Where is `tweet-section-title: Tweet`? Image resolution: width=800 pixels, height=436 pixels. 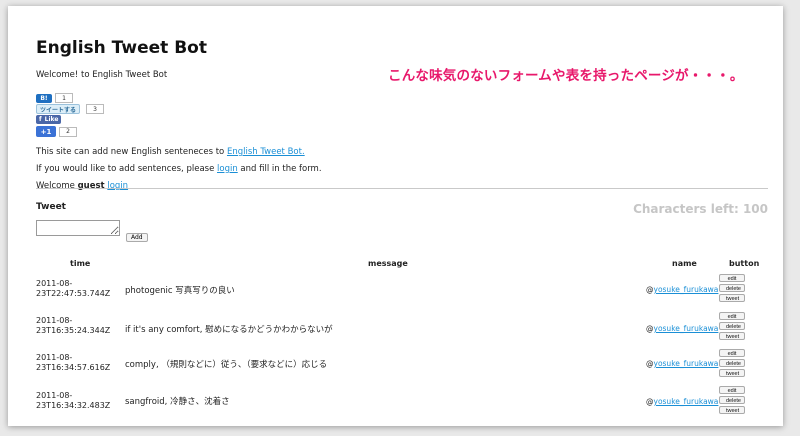
tweet-section-title: Tweet is located at coordinates (51, 207).